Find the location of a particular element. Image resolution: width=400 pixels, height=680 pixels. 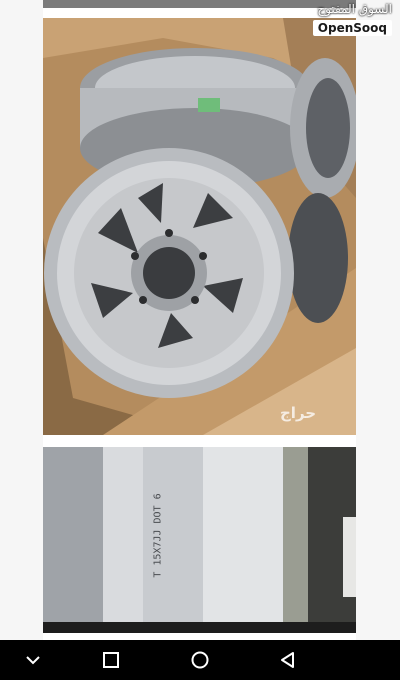

opensooq-brand: السوق المفتوح OpenSooq is located at coordinates (354, 22).